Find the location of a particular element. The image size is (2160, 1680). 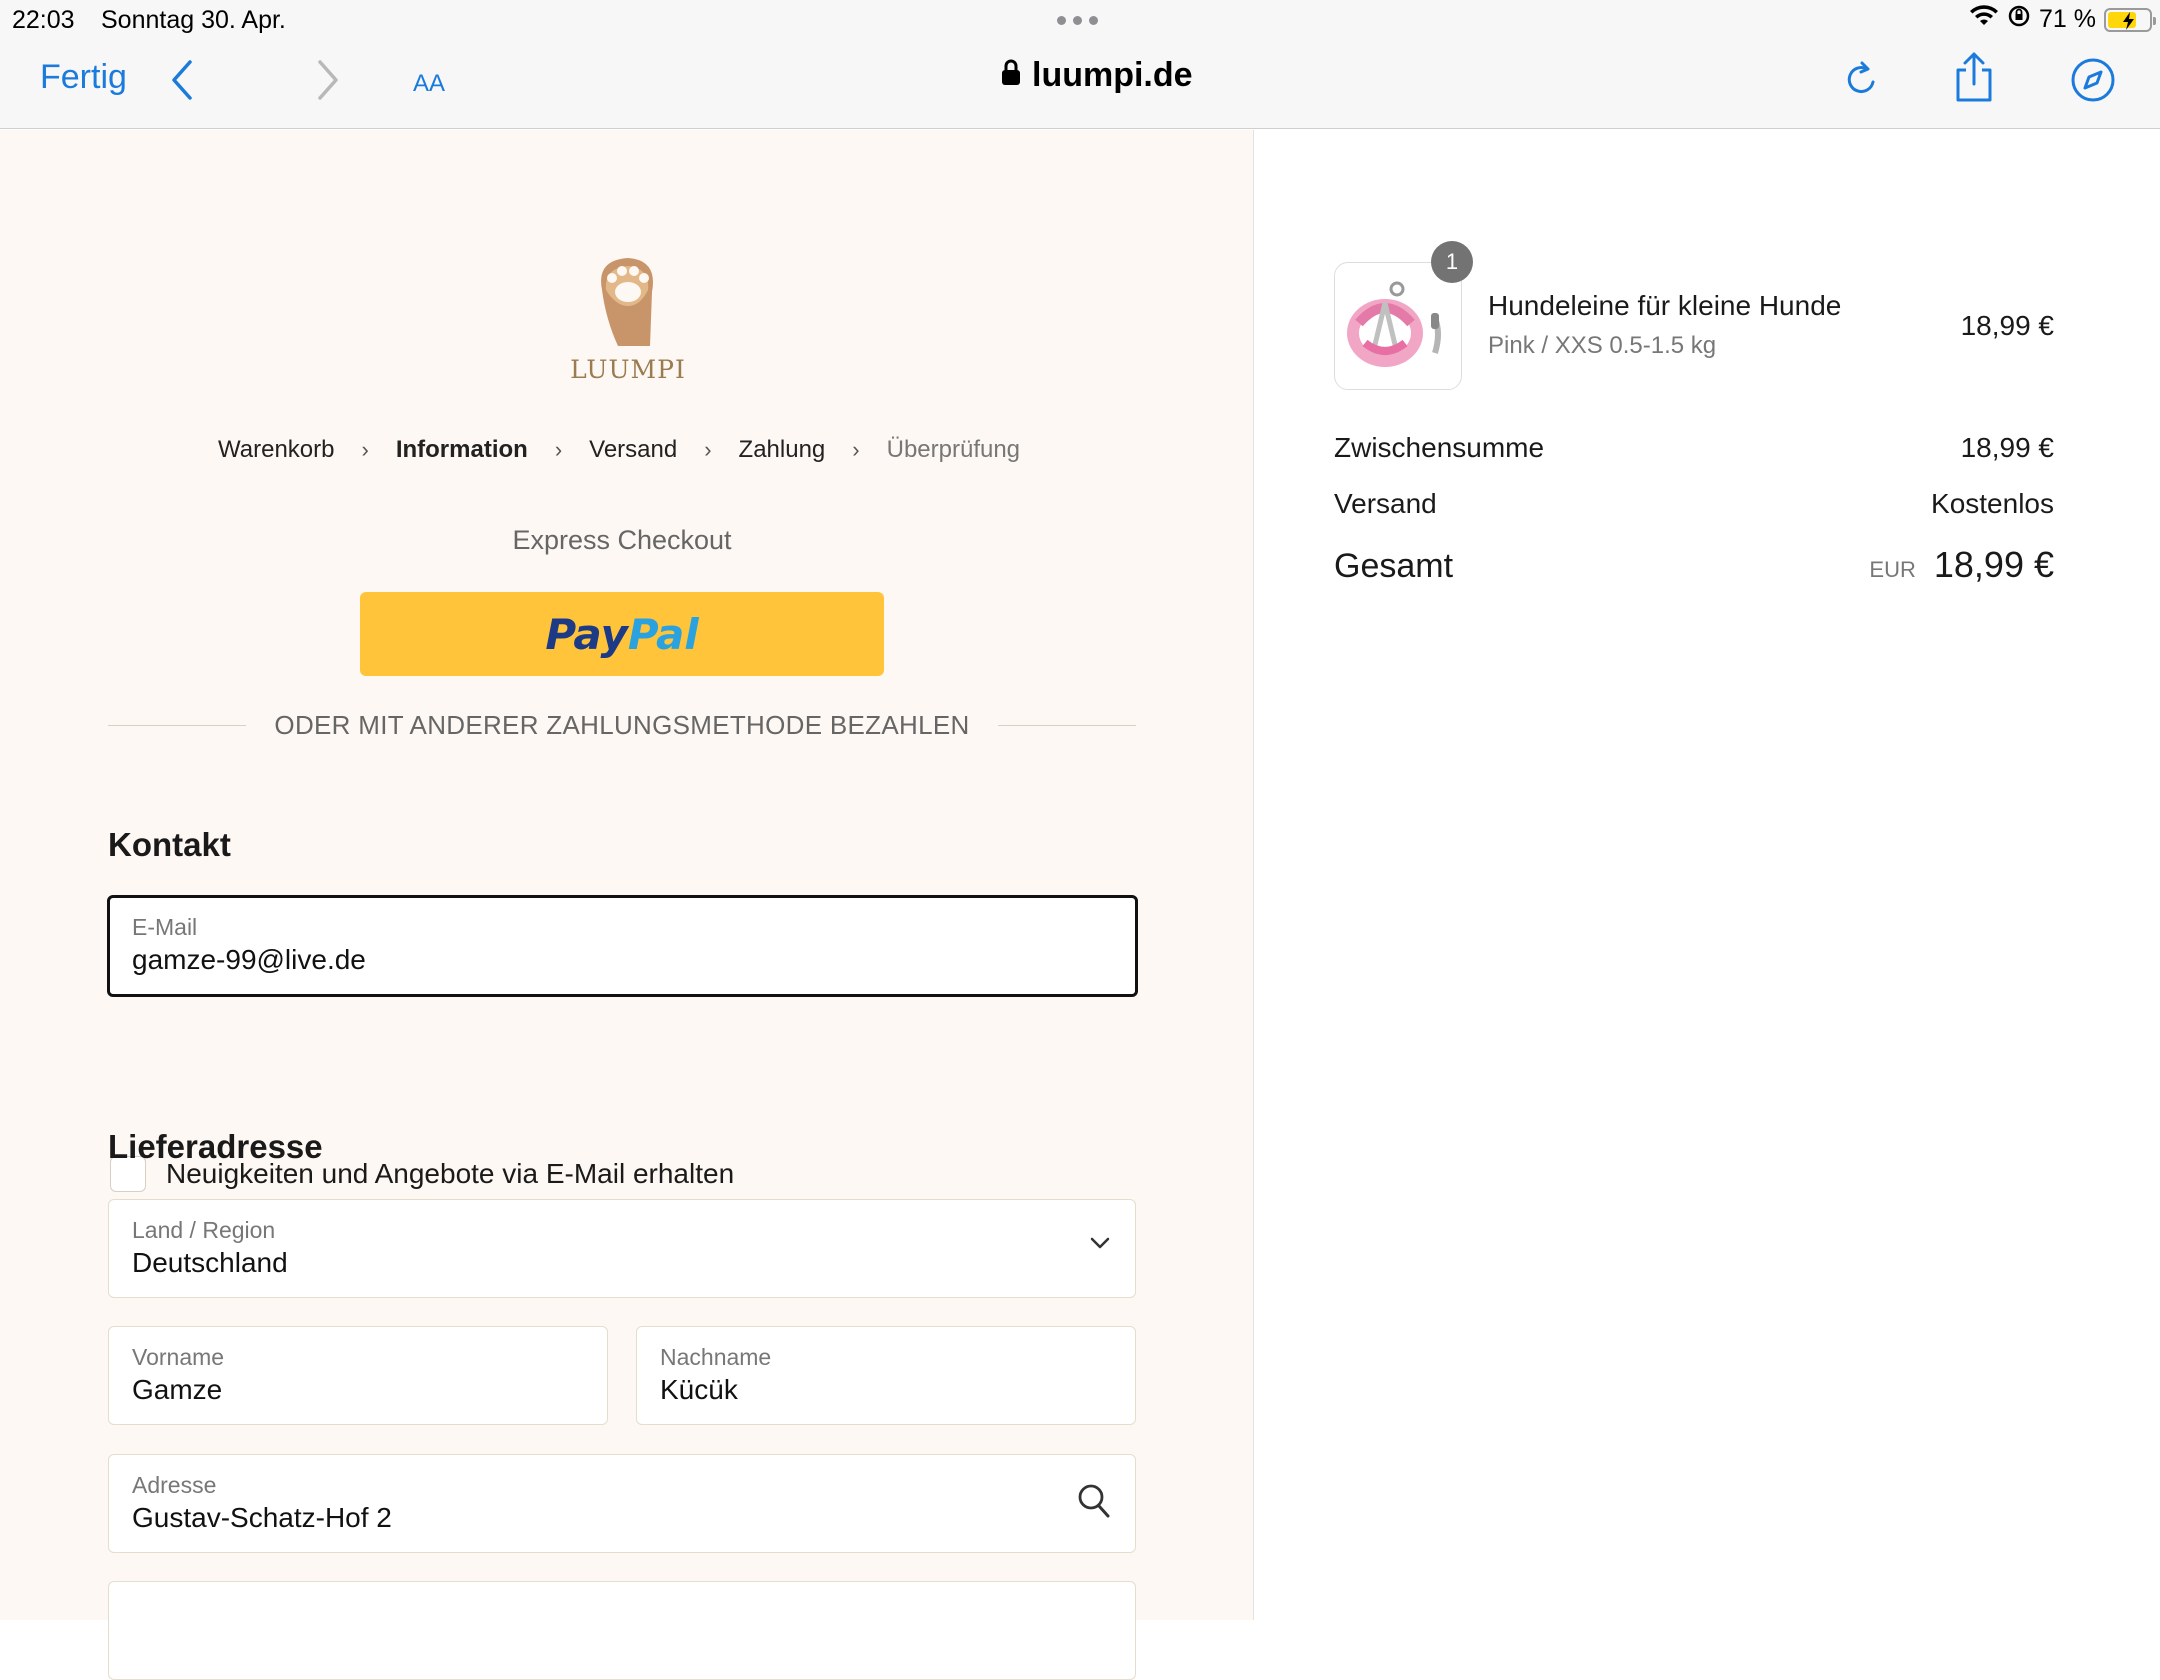

address-field: Adresse Gustav-Schatz-Hof 2 is located at coordinates (622, 1503).